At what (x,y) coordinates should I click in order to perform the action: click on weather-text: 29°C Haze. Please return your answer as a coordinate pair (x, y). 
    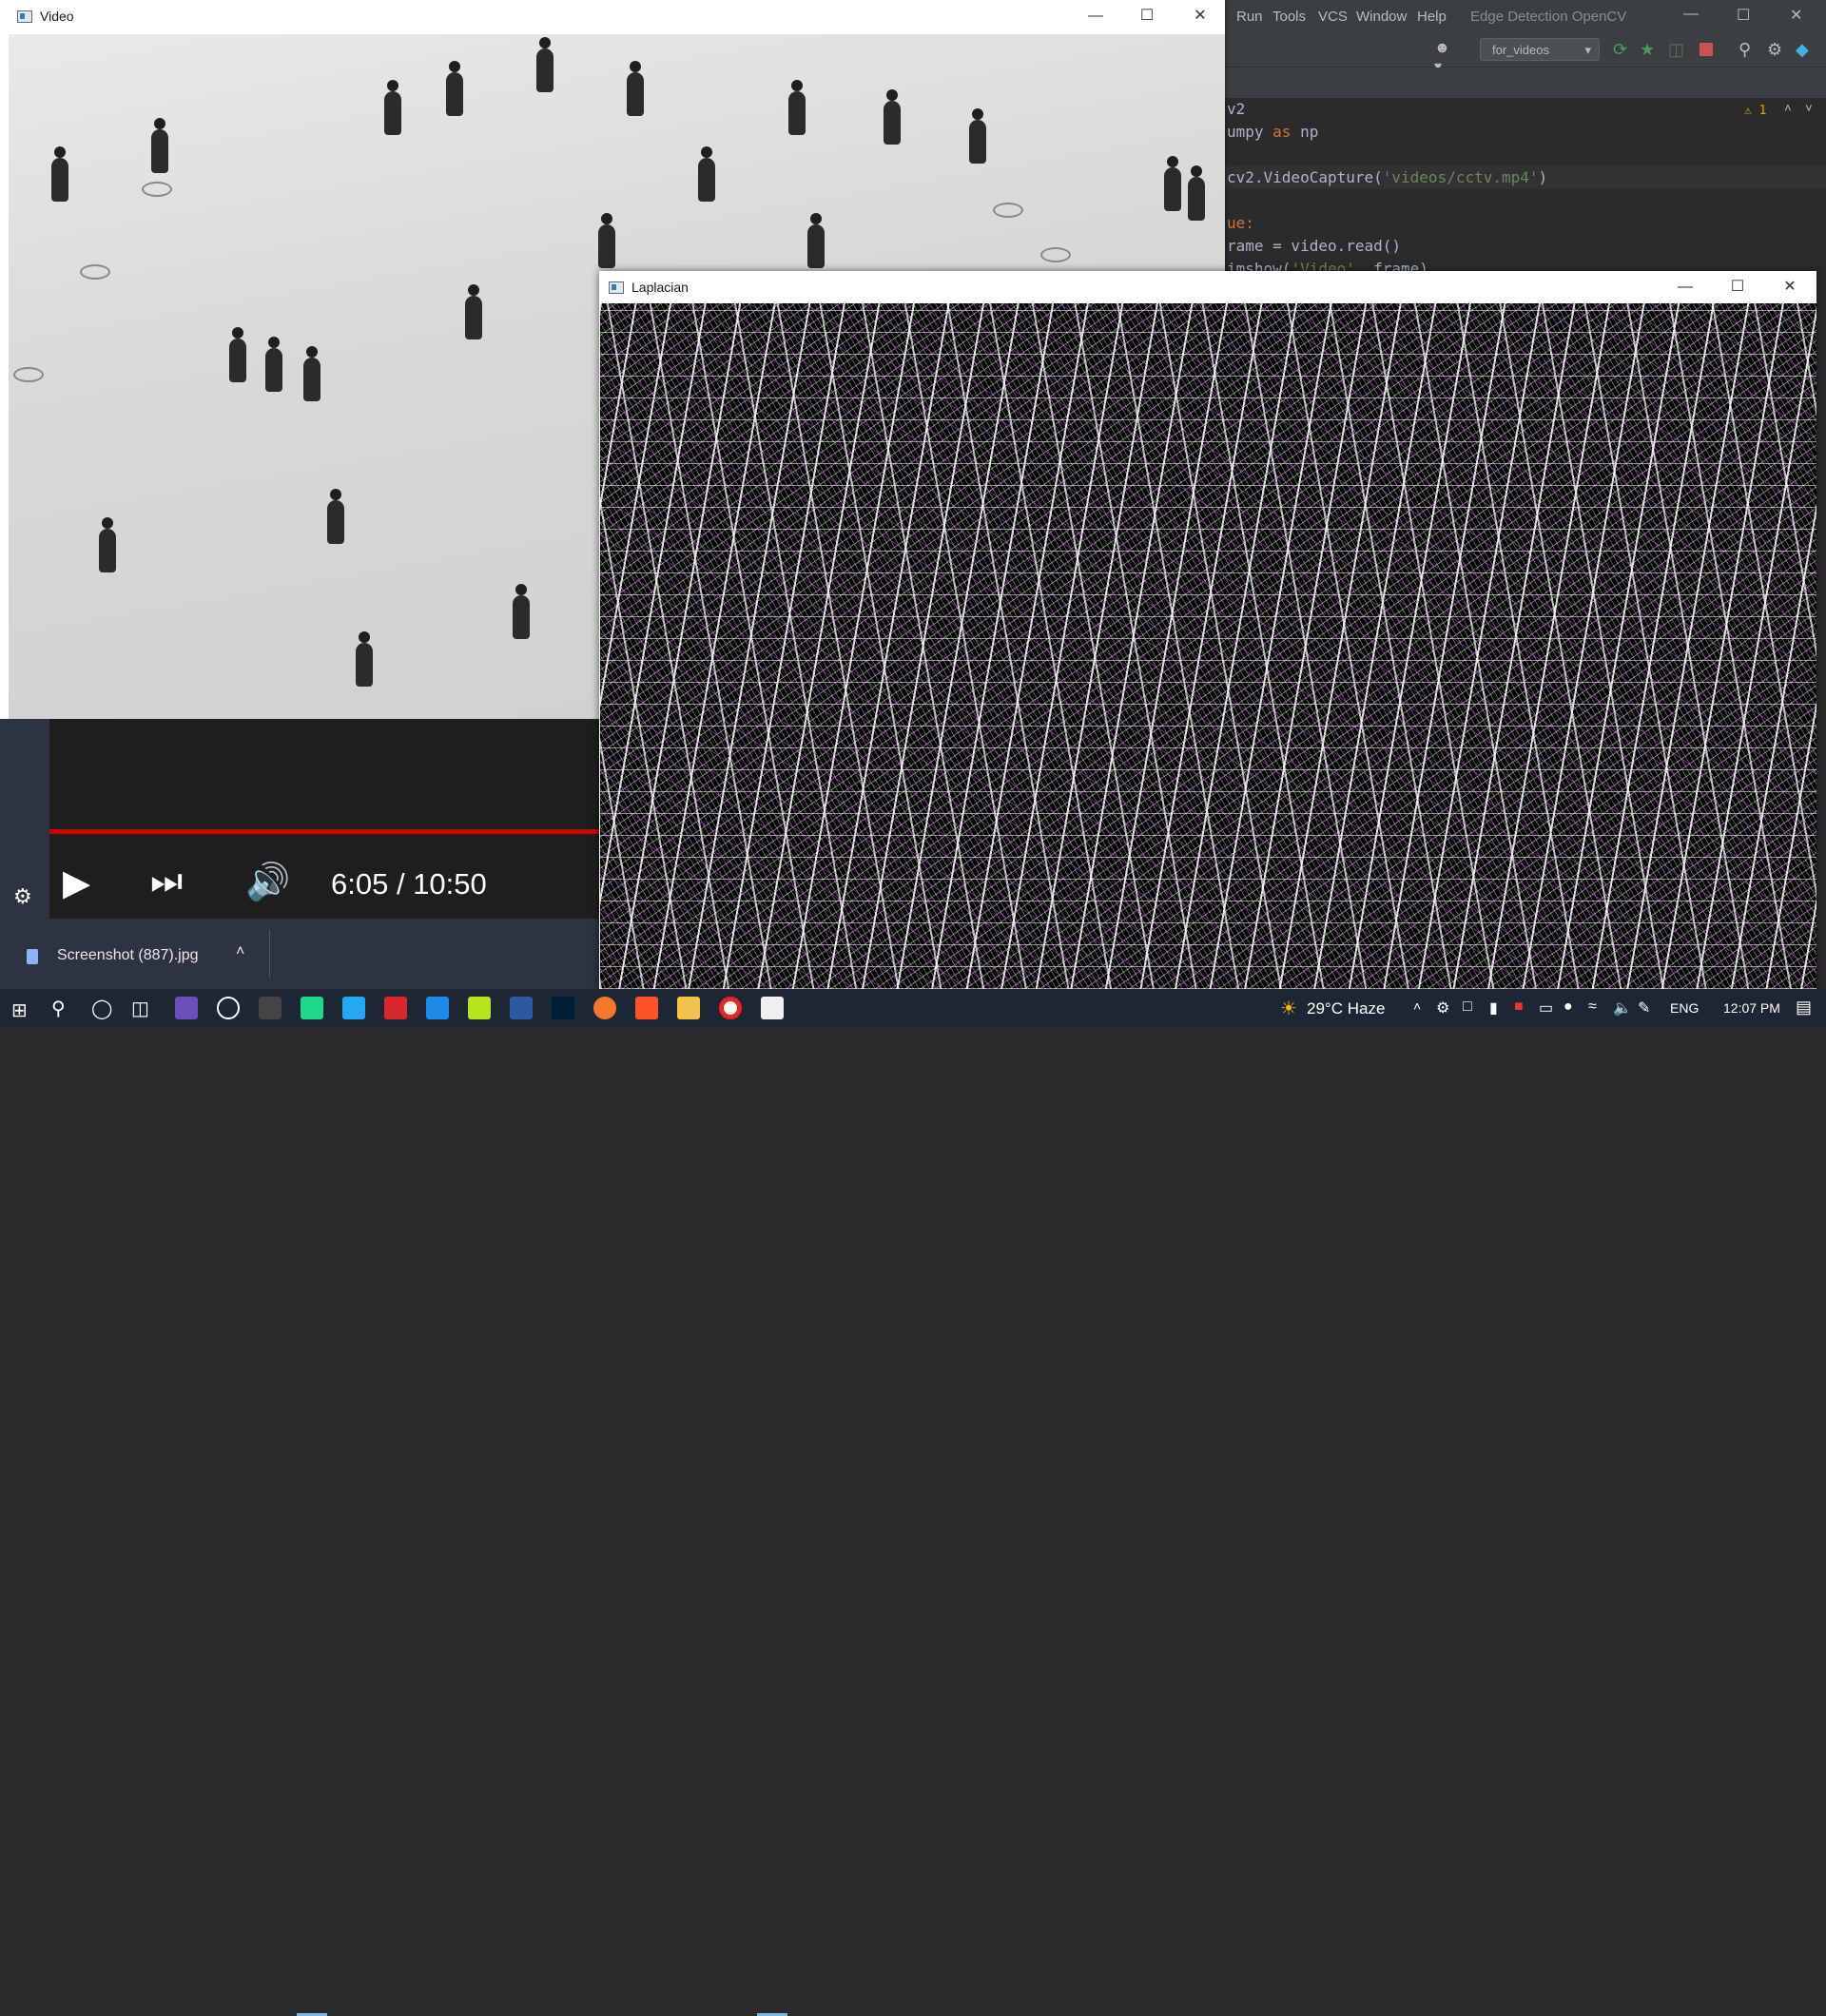
    Looking at the image, I should click on (1346, 1009).